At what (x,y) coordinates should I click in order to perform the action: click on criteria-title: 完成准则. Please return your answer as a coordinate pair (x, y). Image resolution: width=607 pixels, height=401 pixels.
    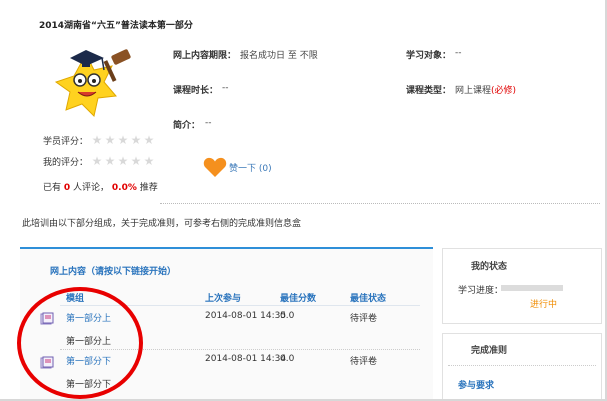
    Looking at the image, I should click on (489, 351).